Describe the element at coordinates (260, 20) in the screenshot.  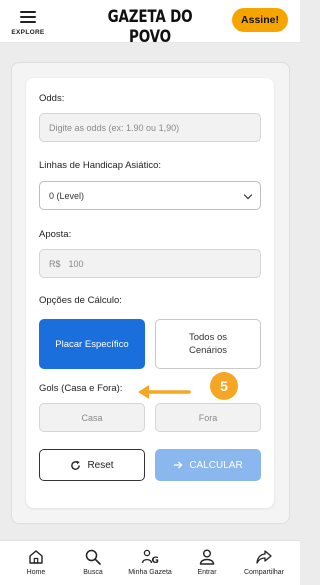
I see `subscribe-button: Assine!` at that location.